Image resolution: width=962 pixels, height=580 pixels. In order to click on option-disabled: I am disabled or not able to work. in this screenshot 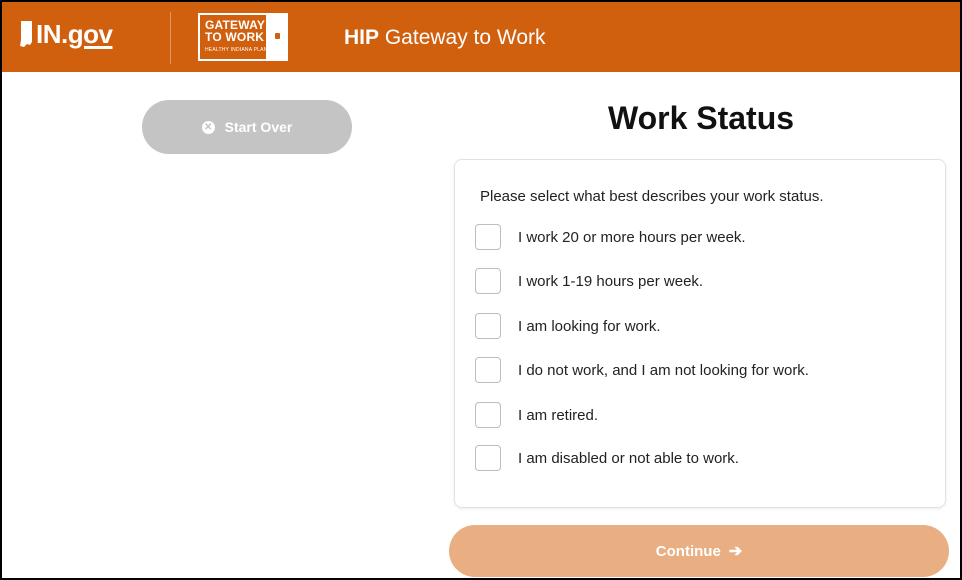, I will do `click(607, 458)`.